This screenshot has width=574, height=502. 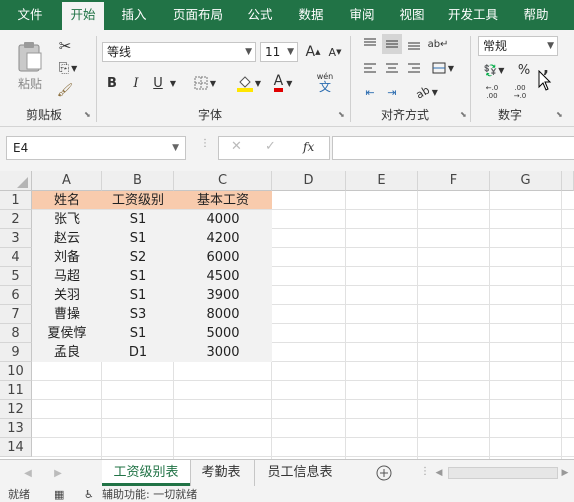 What do you see at coordinates (16, 181) in the screenshot?
I see `select-all-corner` at bounding box center [16, 181].